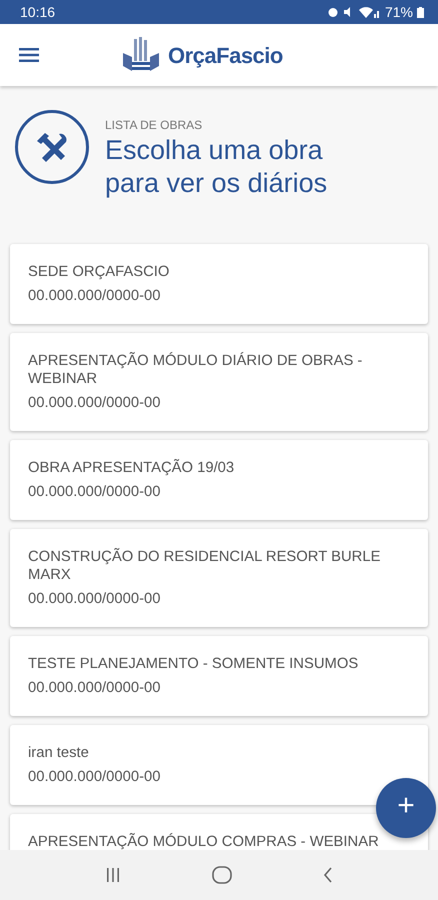 The width and height of the screenshot is (438, 900). I want to click on status-time: 10:16, so click(38, 12).